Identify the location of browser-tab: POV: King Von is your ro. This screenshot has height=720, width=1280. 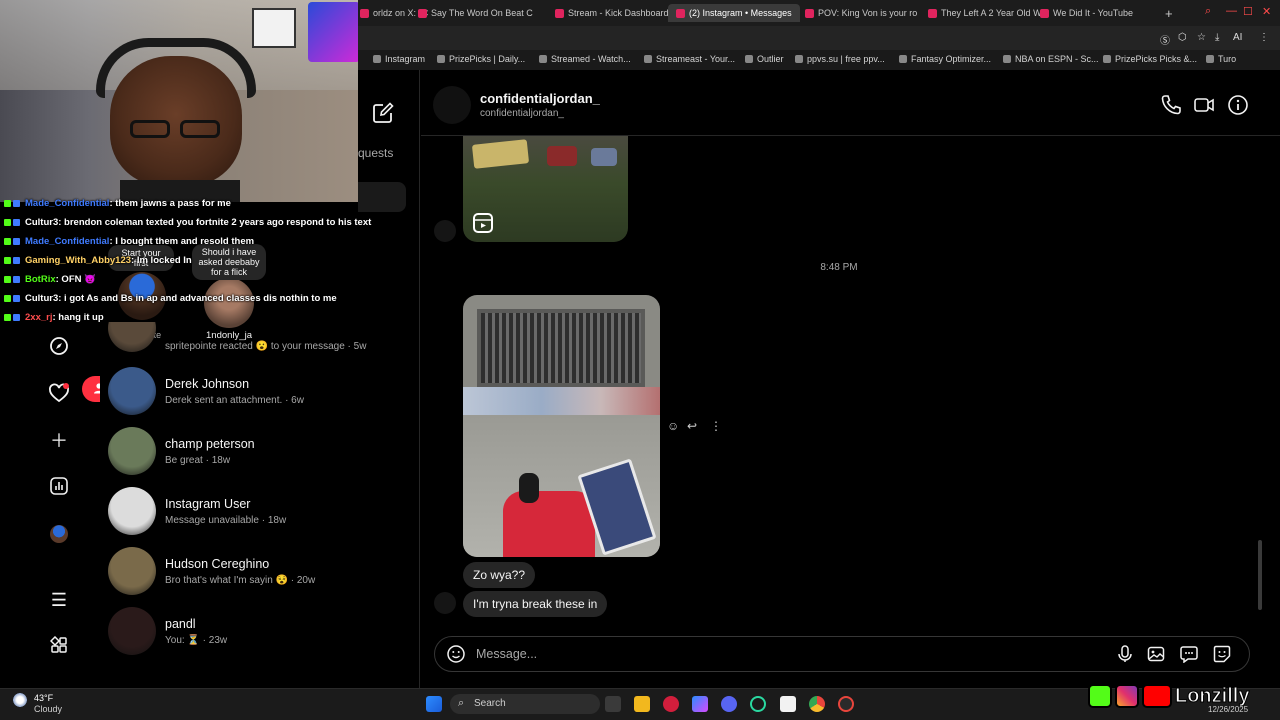
(861, 13).